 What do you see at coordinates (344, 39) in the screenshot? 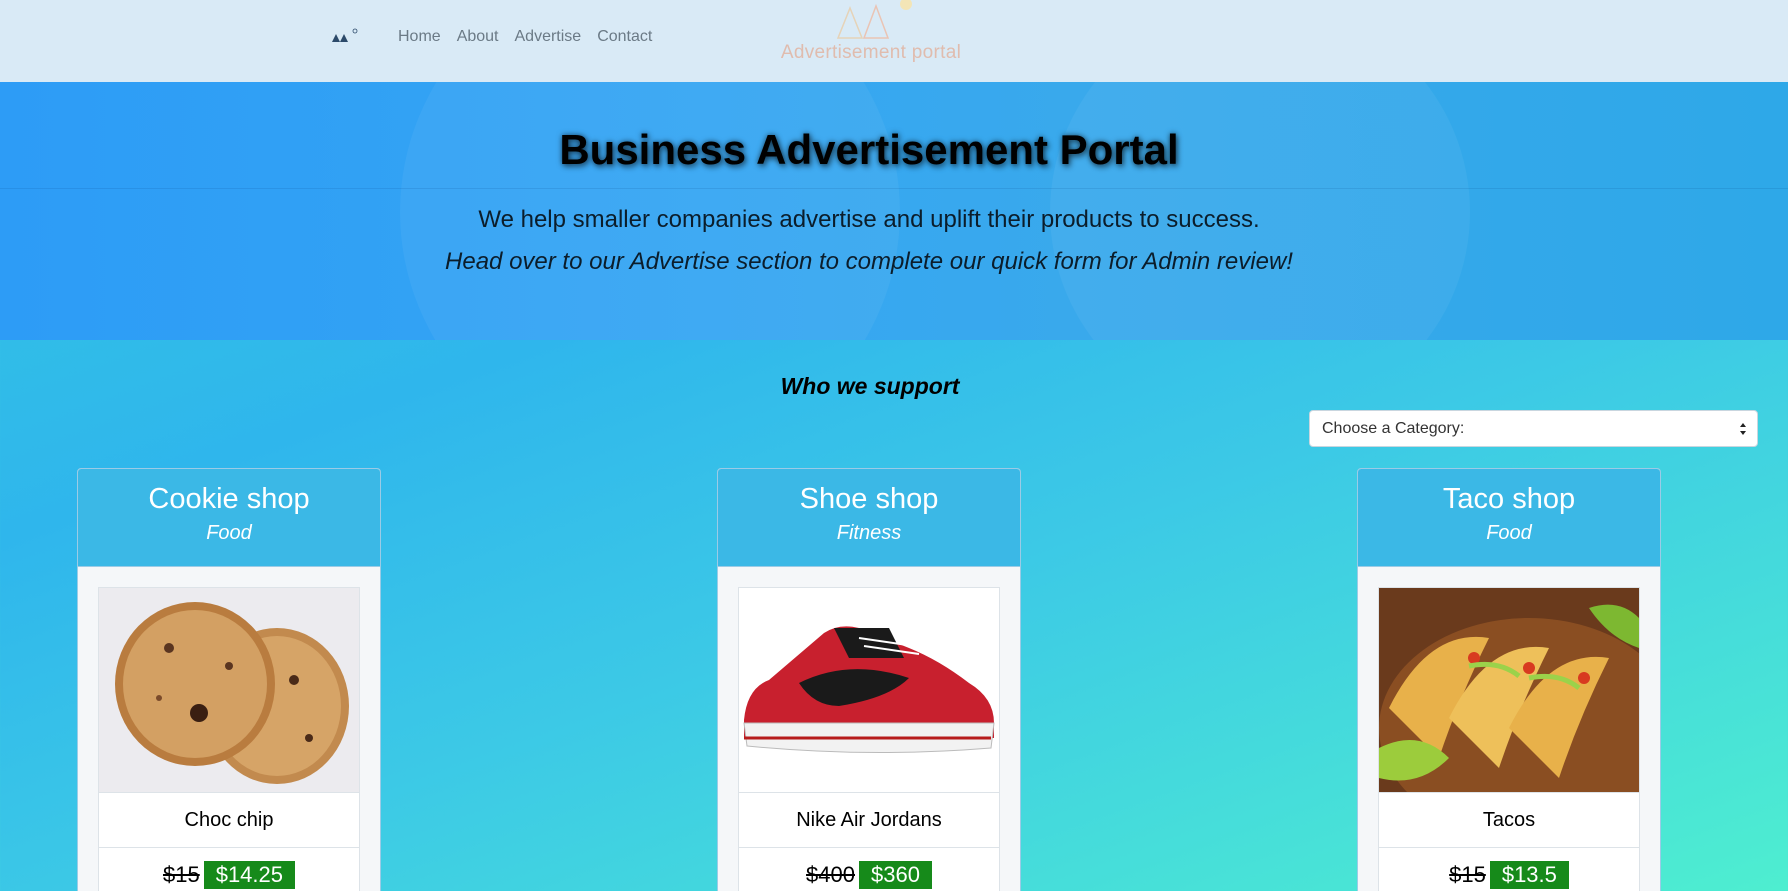
I see `brand-logo` at bounding box center [344, 39].